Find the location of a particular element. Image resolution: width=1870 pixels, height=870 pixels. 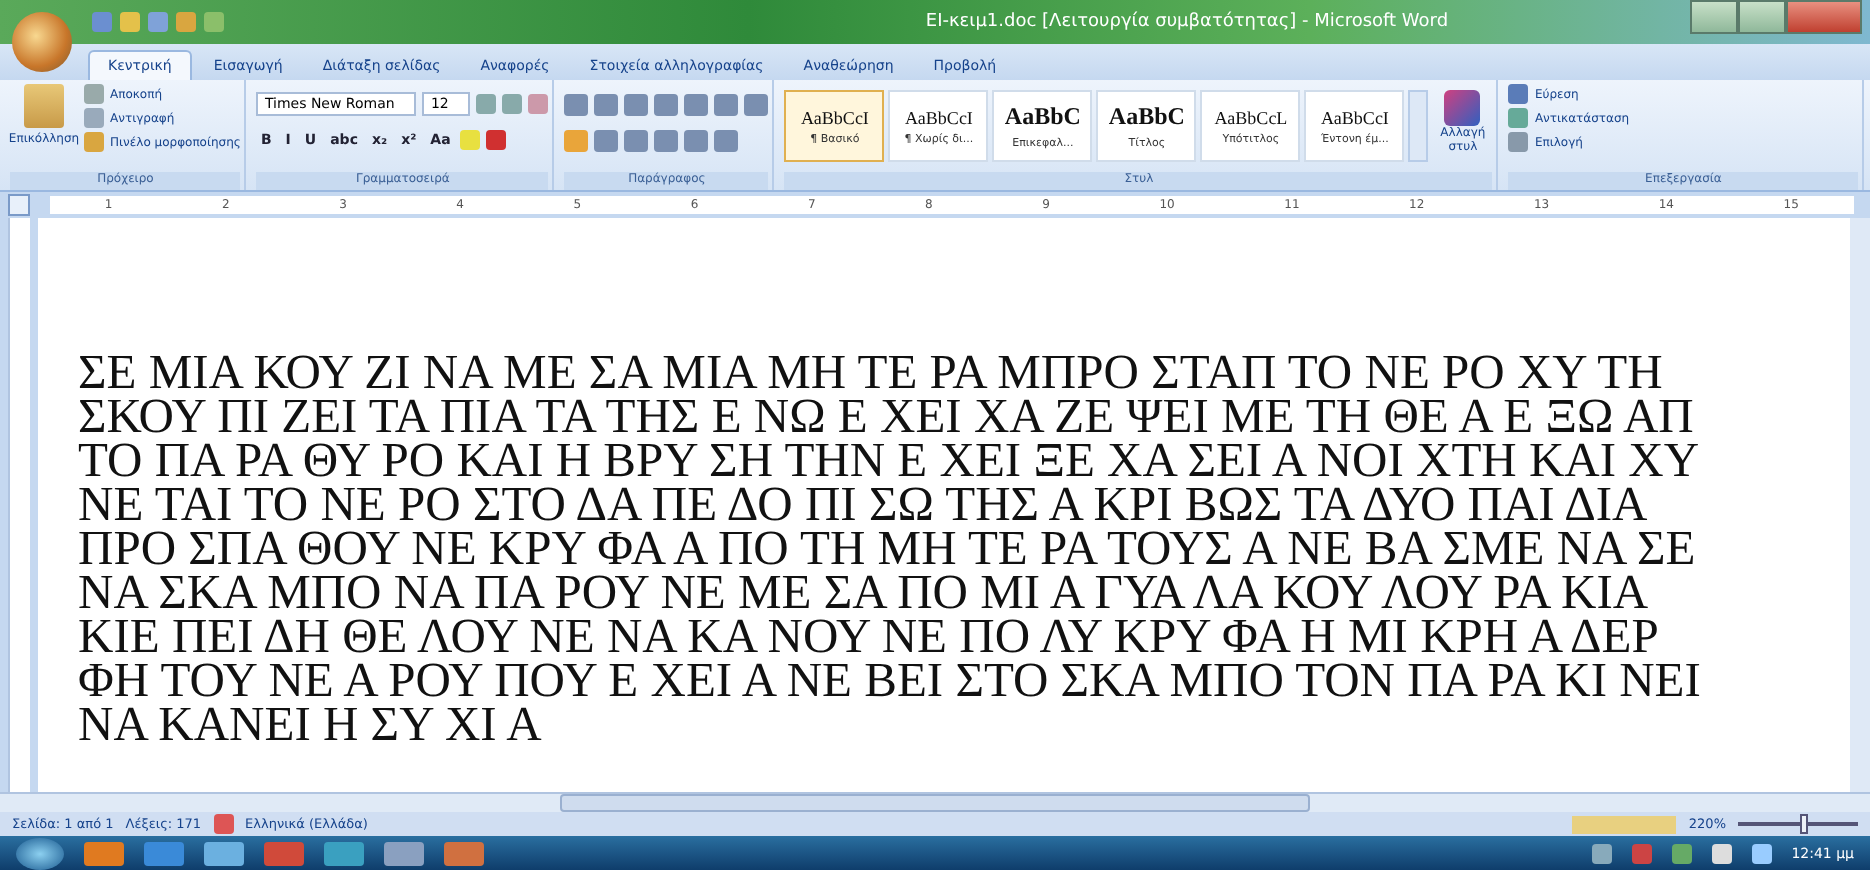

close-button is located at coordinates (1824, 17).